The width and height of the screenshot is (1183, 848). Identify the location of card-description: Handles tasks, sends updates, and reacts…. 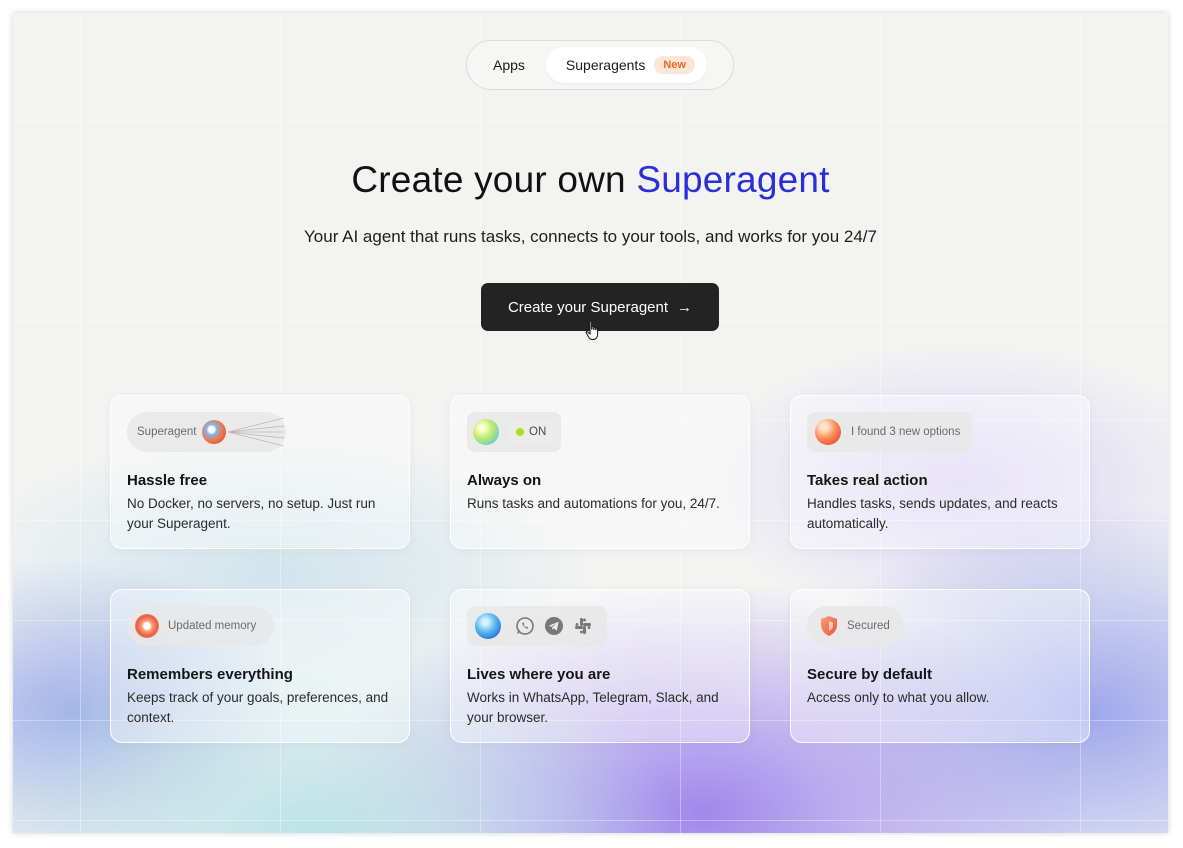
(932, 513).